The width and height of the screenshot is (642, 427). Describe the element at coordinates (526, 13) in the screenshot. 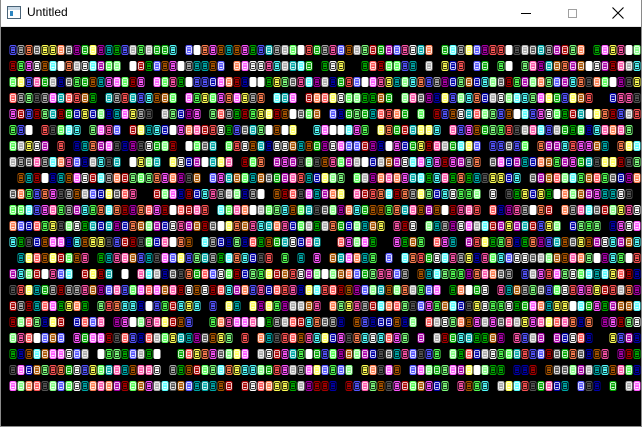

I see `minimize-button` at that location.